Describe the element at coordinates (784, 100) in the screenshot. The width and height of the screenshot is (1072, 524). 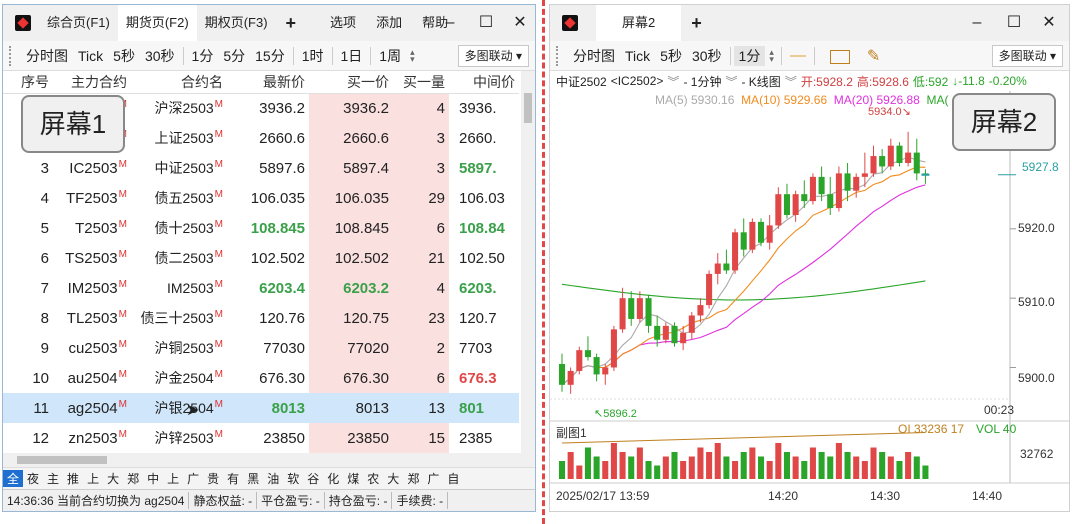
I see `ma10-label: MA(10) 5929.66` at that location.